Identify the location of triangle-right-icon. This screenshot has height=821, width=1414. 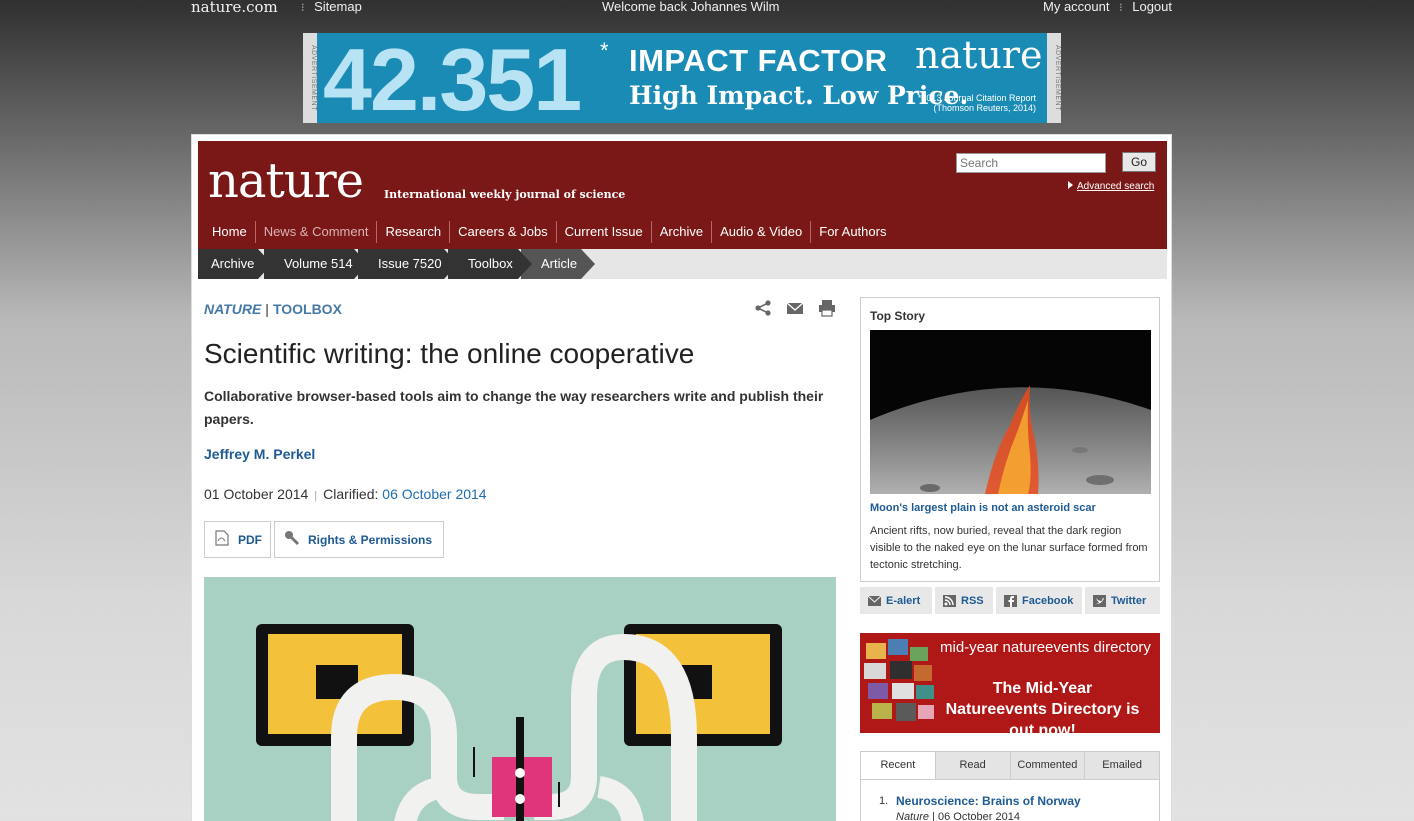
(1070, 185).